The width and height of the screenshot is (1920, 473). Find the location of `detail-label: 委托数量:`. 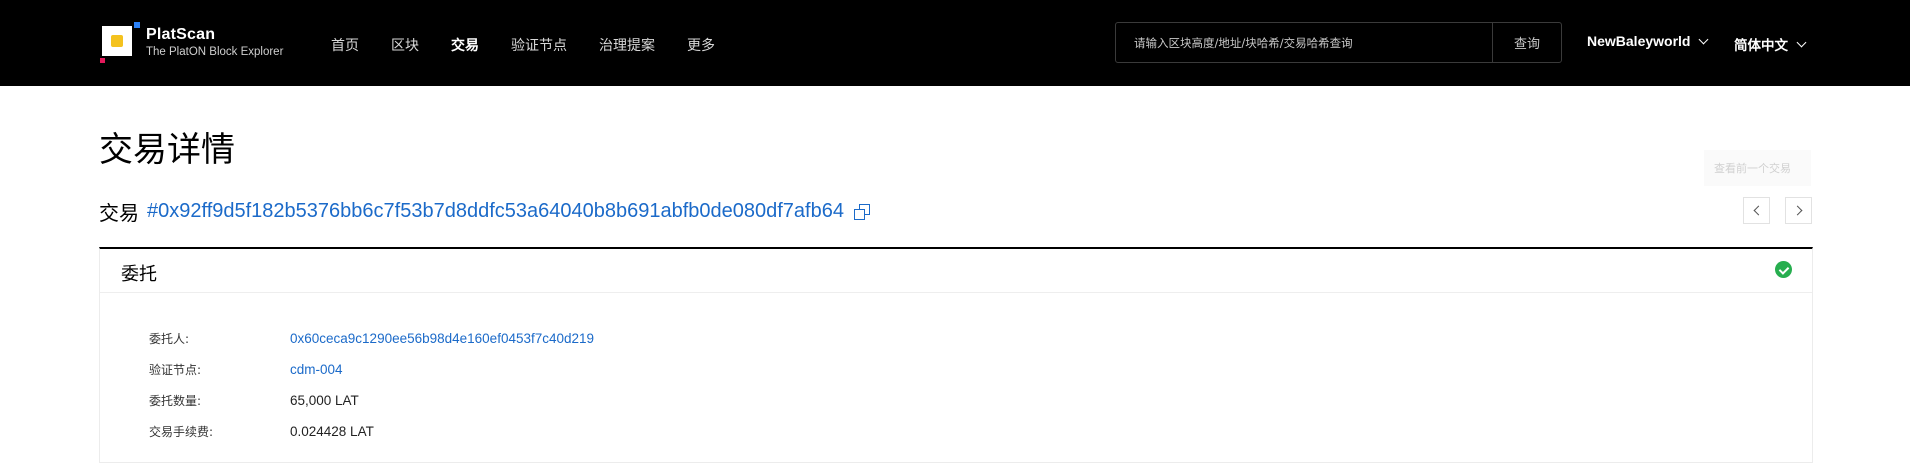

detail-label: 委托数量: is located at coordinates (175, 401).